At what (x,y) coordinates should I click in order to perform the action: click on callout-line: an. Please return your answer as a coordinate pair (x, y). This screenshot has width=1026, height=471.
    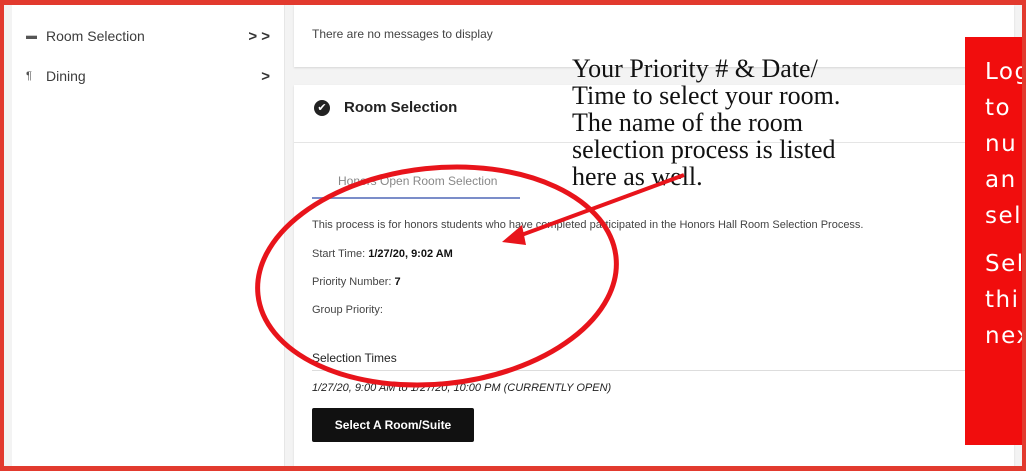
    Looking at the image, I should click on (1001, 180).